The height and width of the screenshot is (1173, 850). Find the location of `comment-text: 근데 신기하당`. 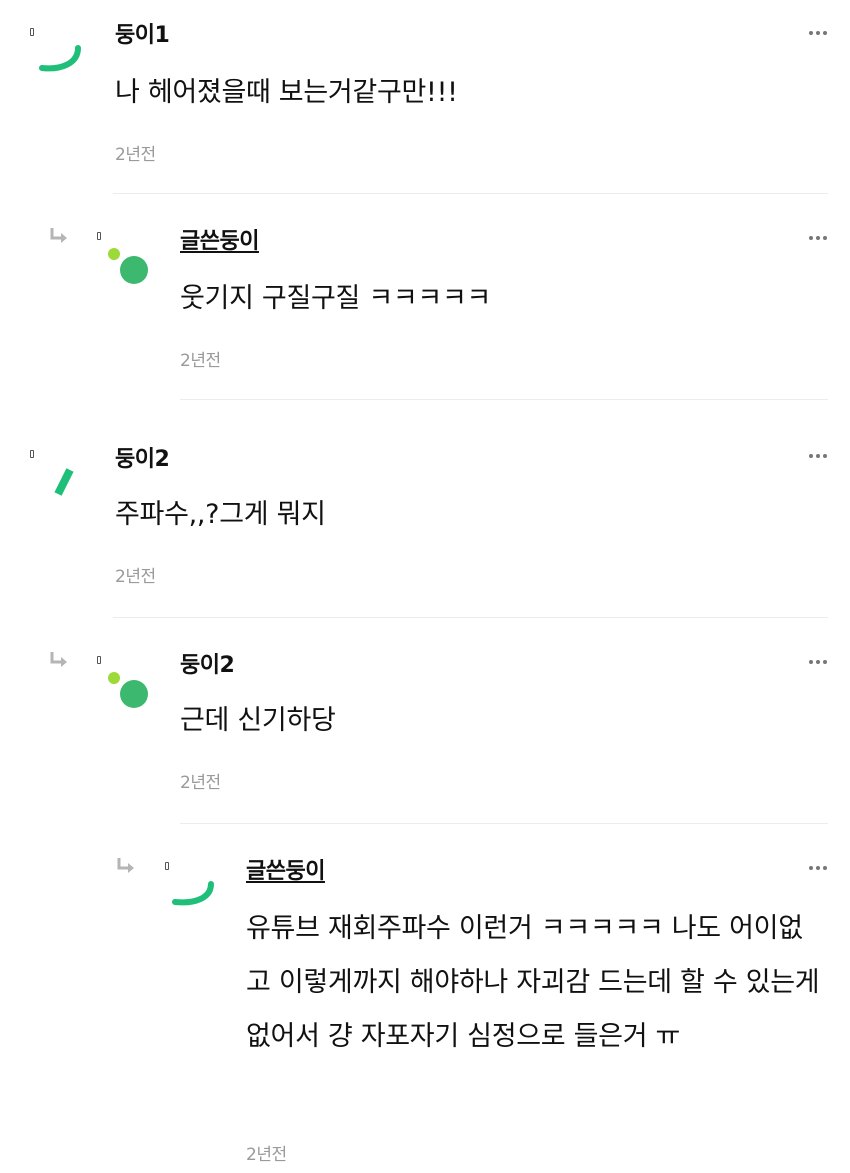

comment-text: 근데 신기하당 is located at coordinates (258, 720).